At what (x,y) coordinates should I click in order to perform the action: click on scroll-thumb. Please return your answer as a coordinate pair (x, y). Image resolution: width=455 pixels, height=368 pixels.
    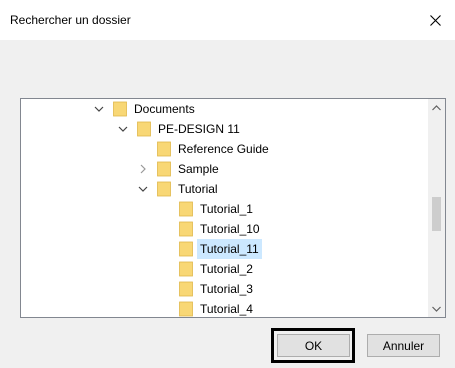
    Looking at the image, I should click on (436, 214).